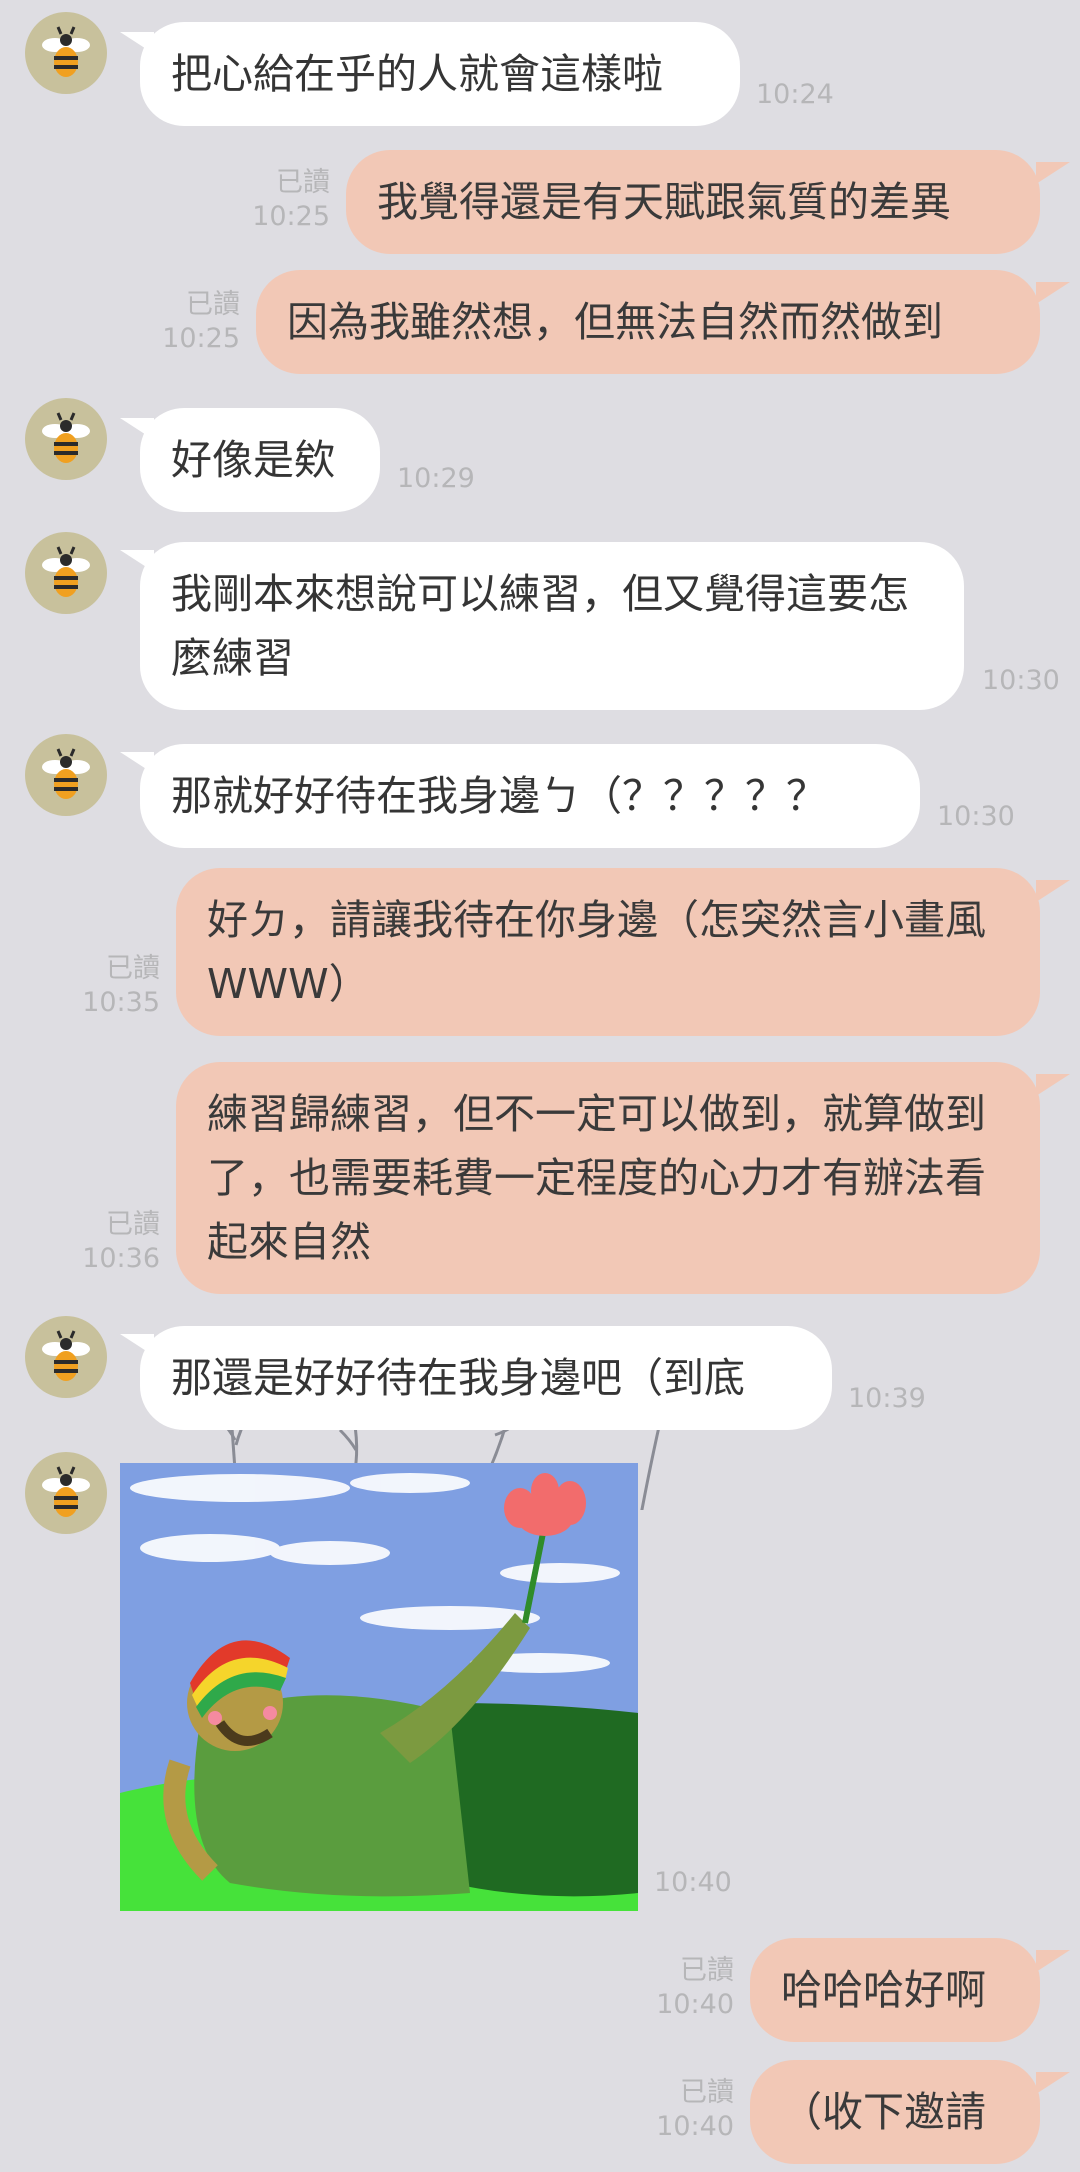 This screenshot has height=2172, width=1080. Describe the element at coordinates (648, 322) in the screenshot. I see `outgoing-message: 因為我雖然想，但無法自然而然做到` at that location.